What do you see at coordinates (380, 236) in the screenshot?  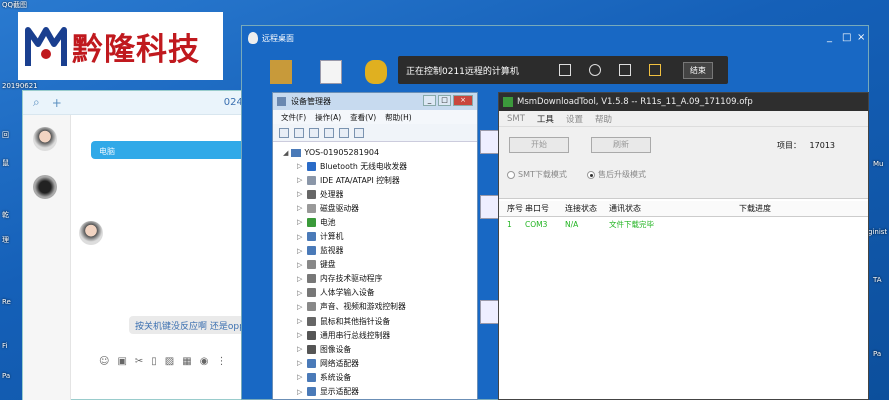 I see `tree-item: ▷ 计算机` at bounding box center [380, 236].